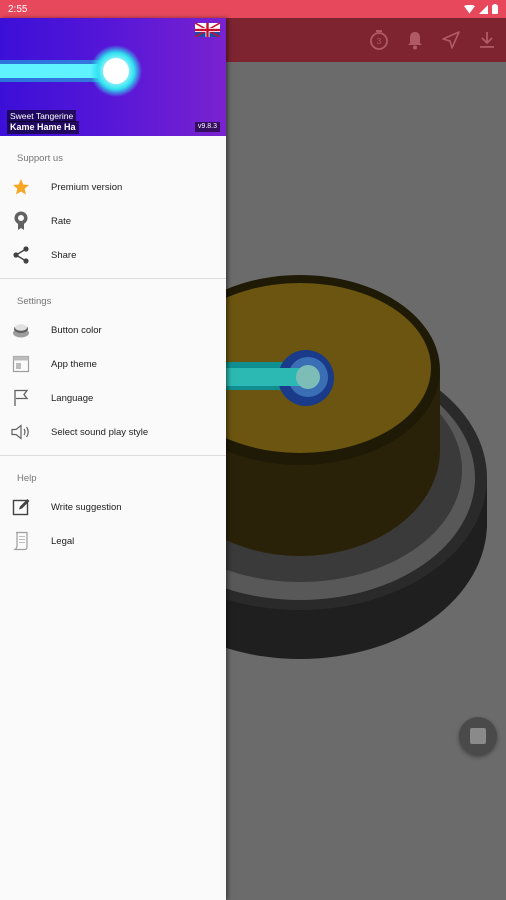  Describe the element at coordinates (21, 255) in the screenshot. I see `share-icon` at that location.